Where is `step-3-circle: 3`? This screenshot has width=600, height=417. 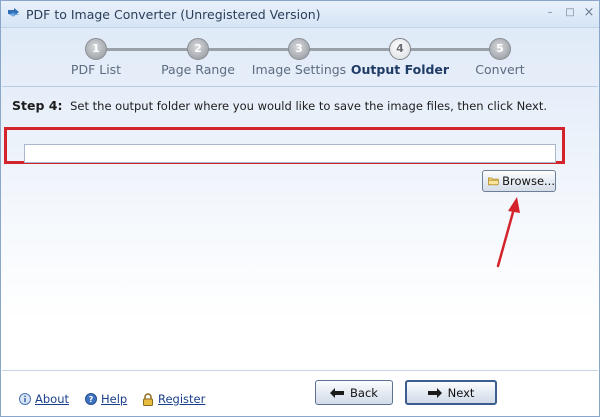
step-3-circle: 3 is located at coordinates (299, 49).